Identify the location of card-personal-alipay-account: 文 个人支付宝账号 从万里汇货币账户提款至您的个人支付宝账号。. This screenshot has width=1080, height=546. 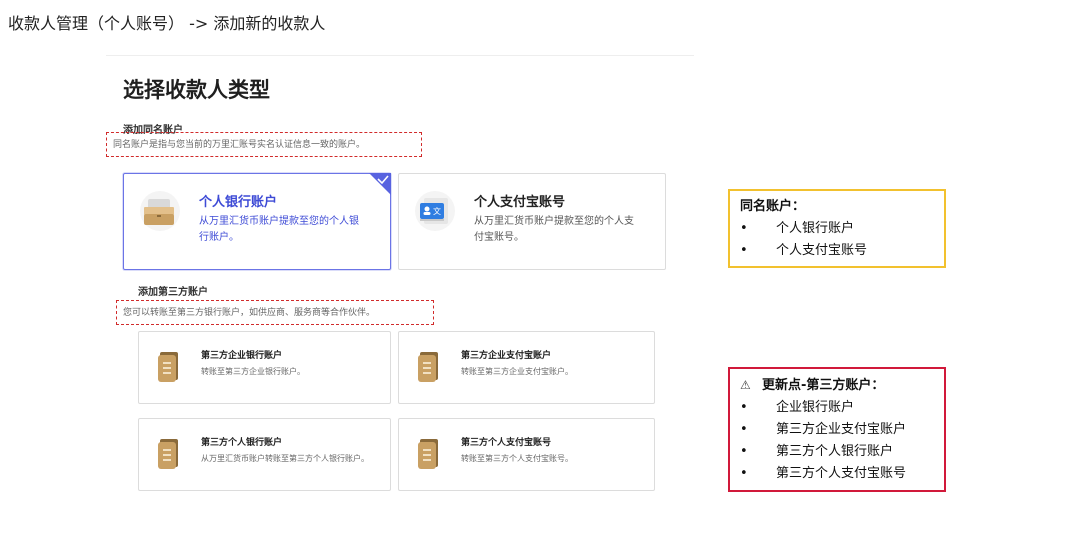
(532, 221).